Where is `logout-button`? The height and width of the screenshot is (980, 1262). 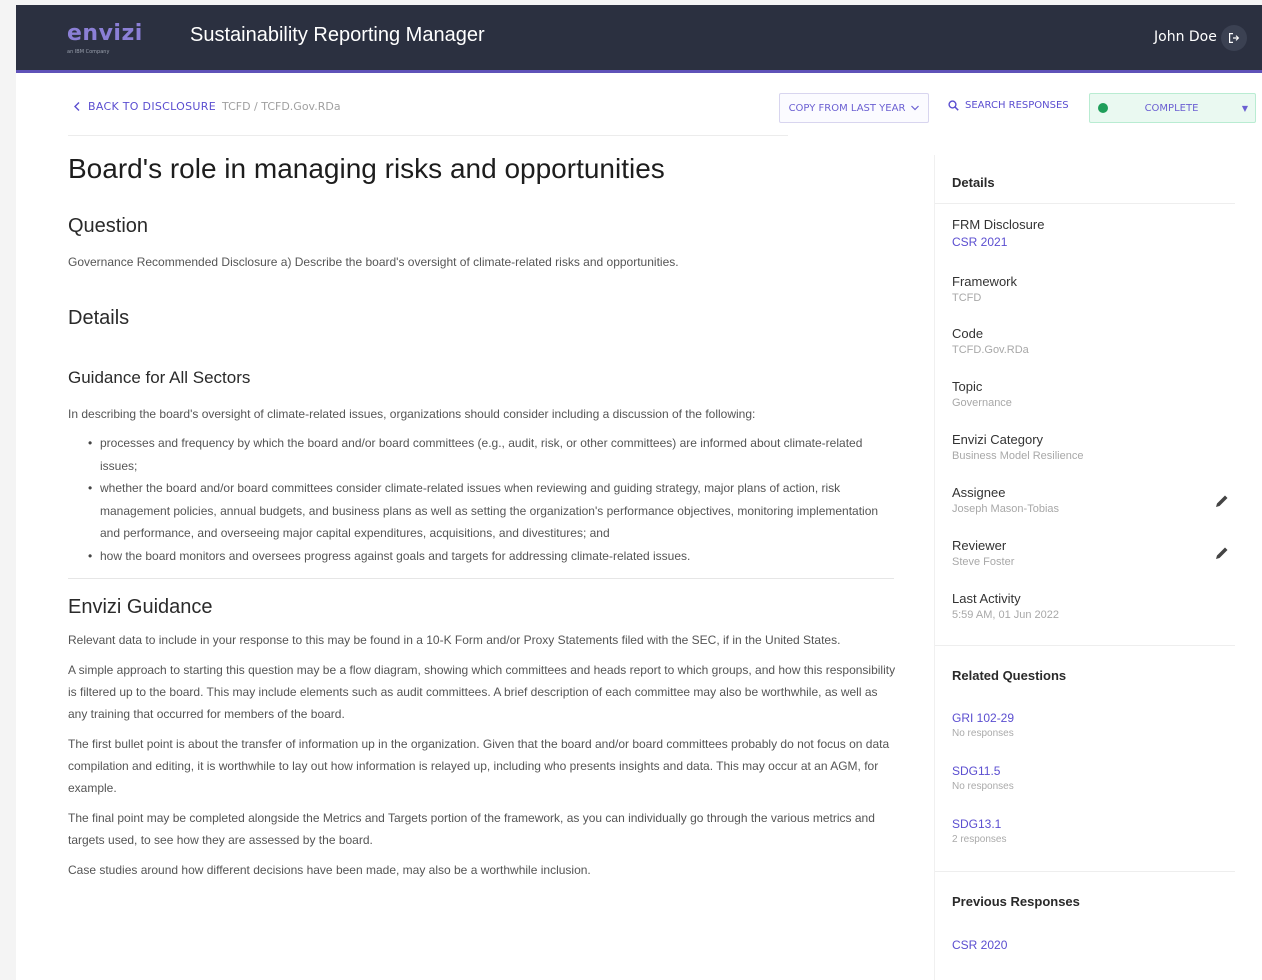
logout-button is located at coordinates (1234, 38).